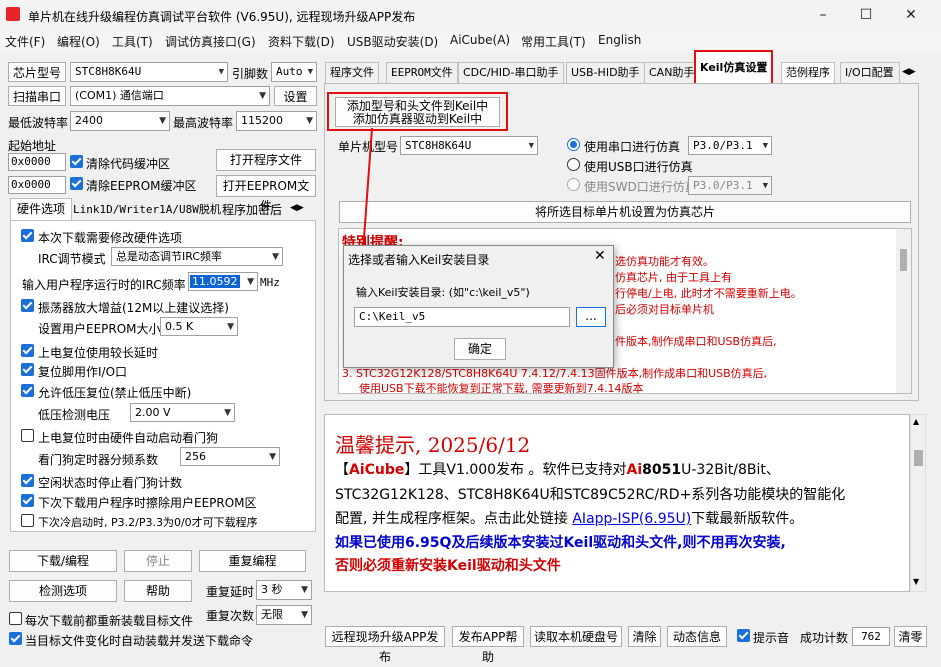  Describe the element at coordinates (605, 72) in the screenshot. I see `tab-usb-hid: USB-HID助手` at that location.